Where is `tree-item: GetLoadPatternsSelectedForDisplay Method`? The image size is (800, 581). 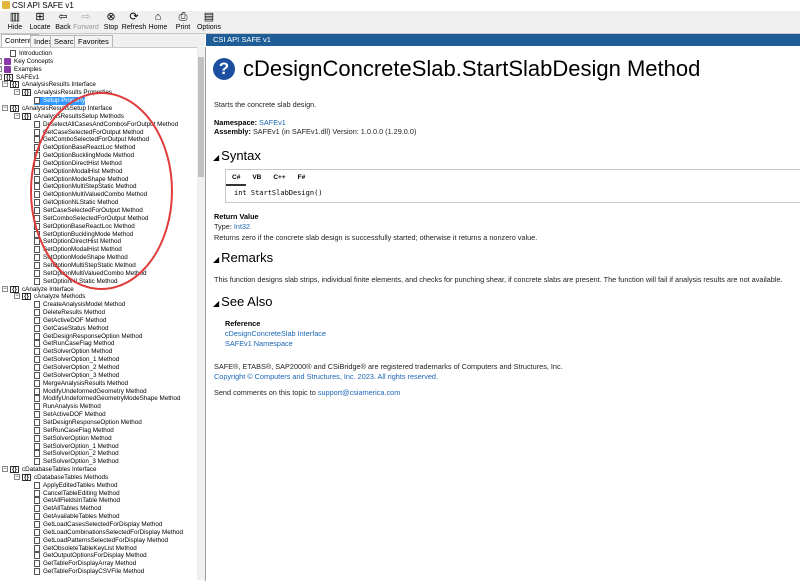 tree-item: GetLoadPatternsSelectedForDisplay Method is located at coordinates (101, 540).